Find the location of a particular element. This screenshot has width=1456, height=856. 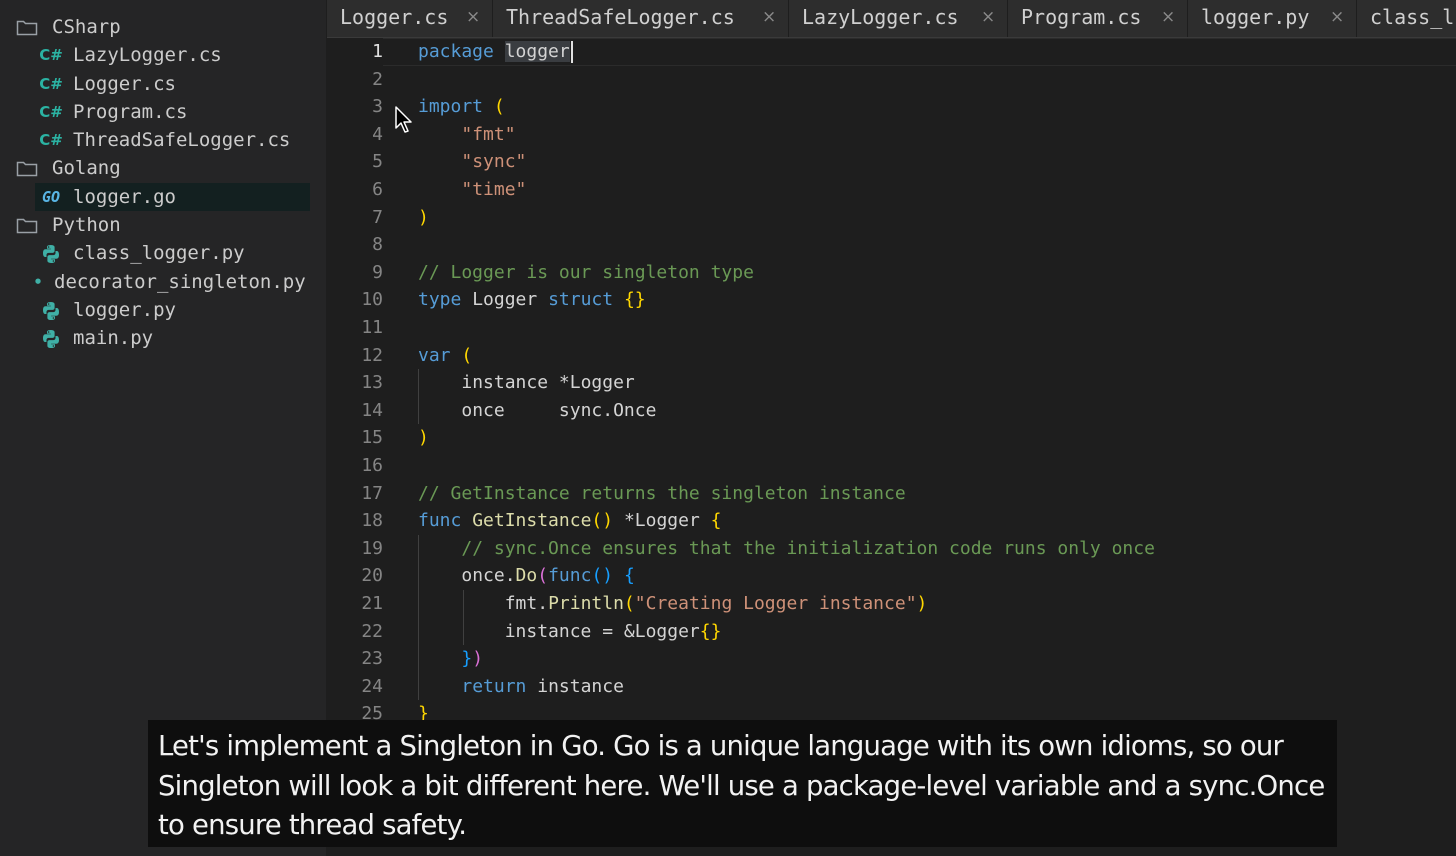

code-line: 8 is located at coordinates (891, 245).